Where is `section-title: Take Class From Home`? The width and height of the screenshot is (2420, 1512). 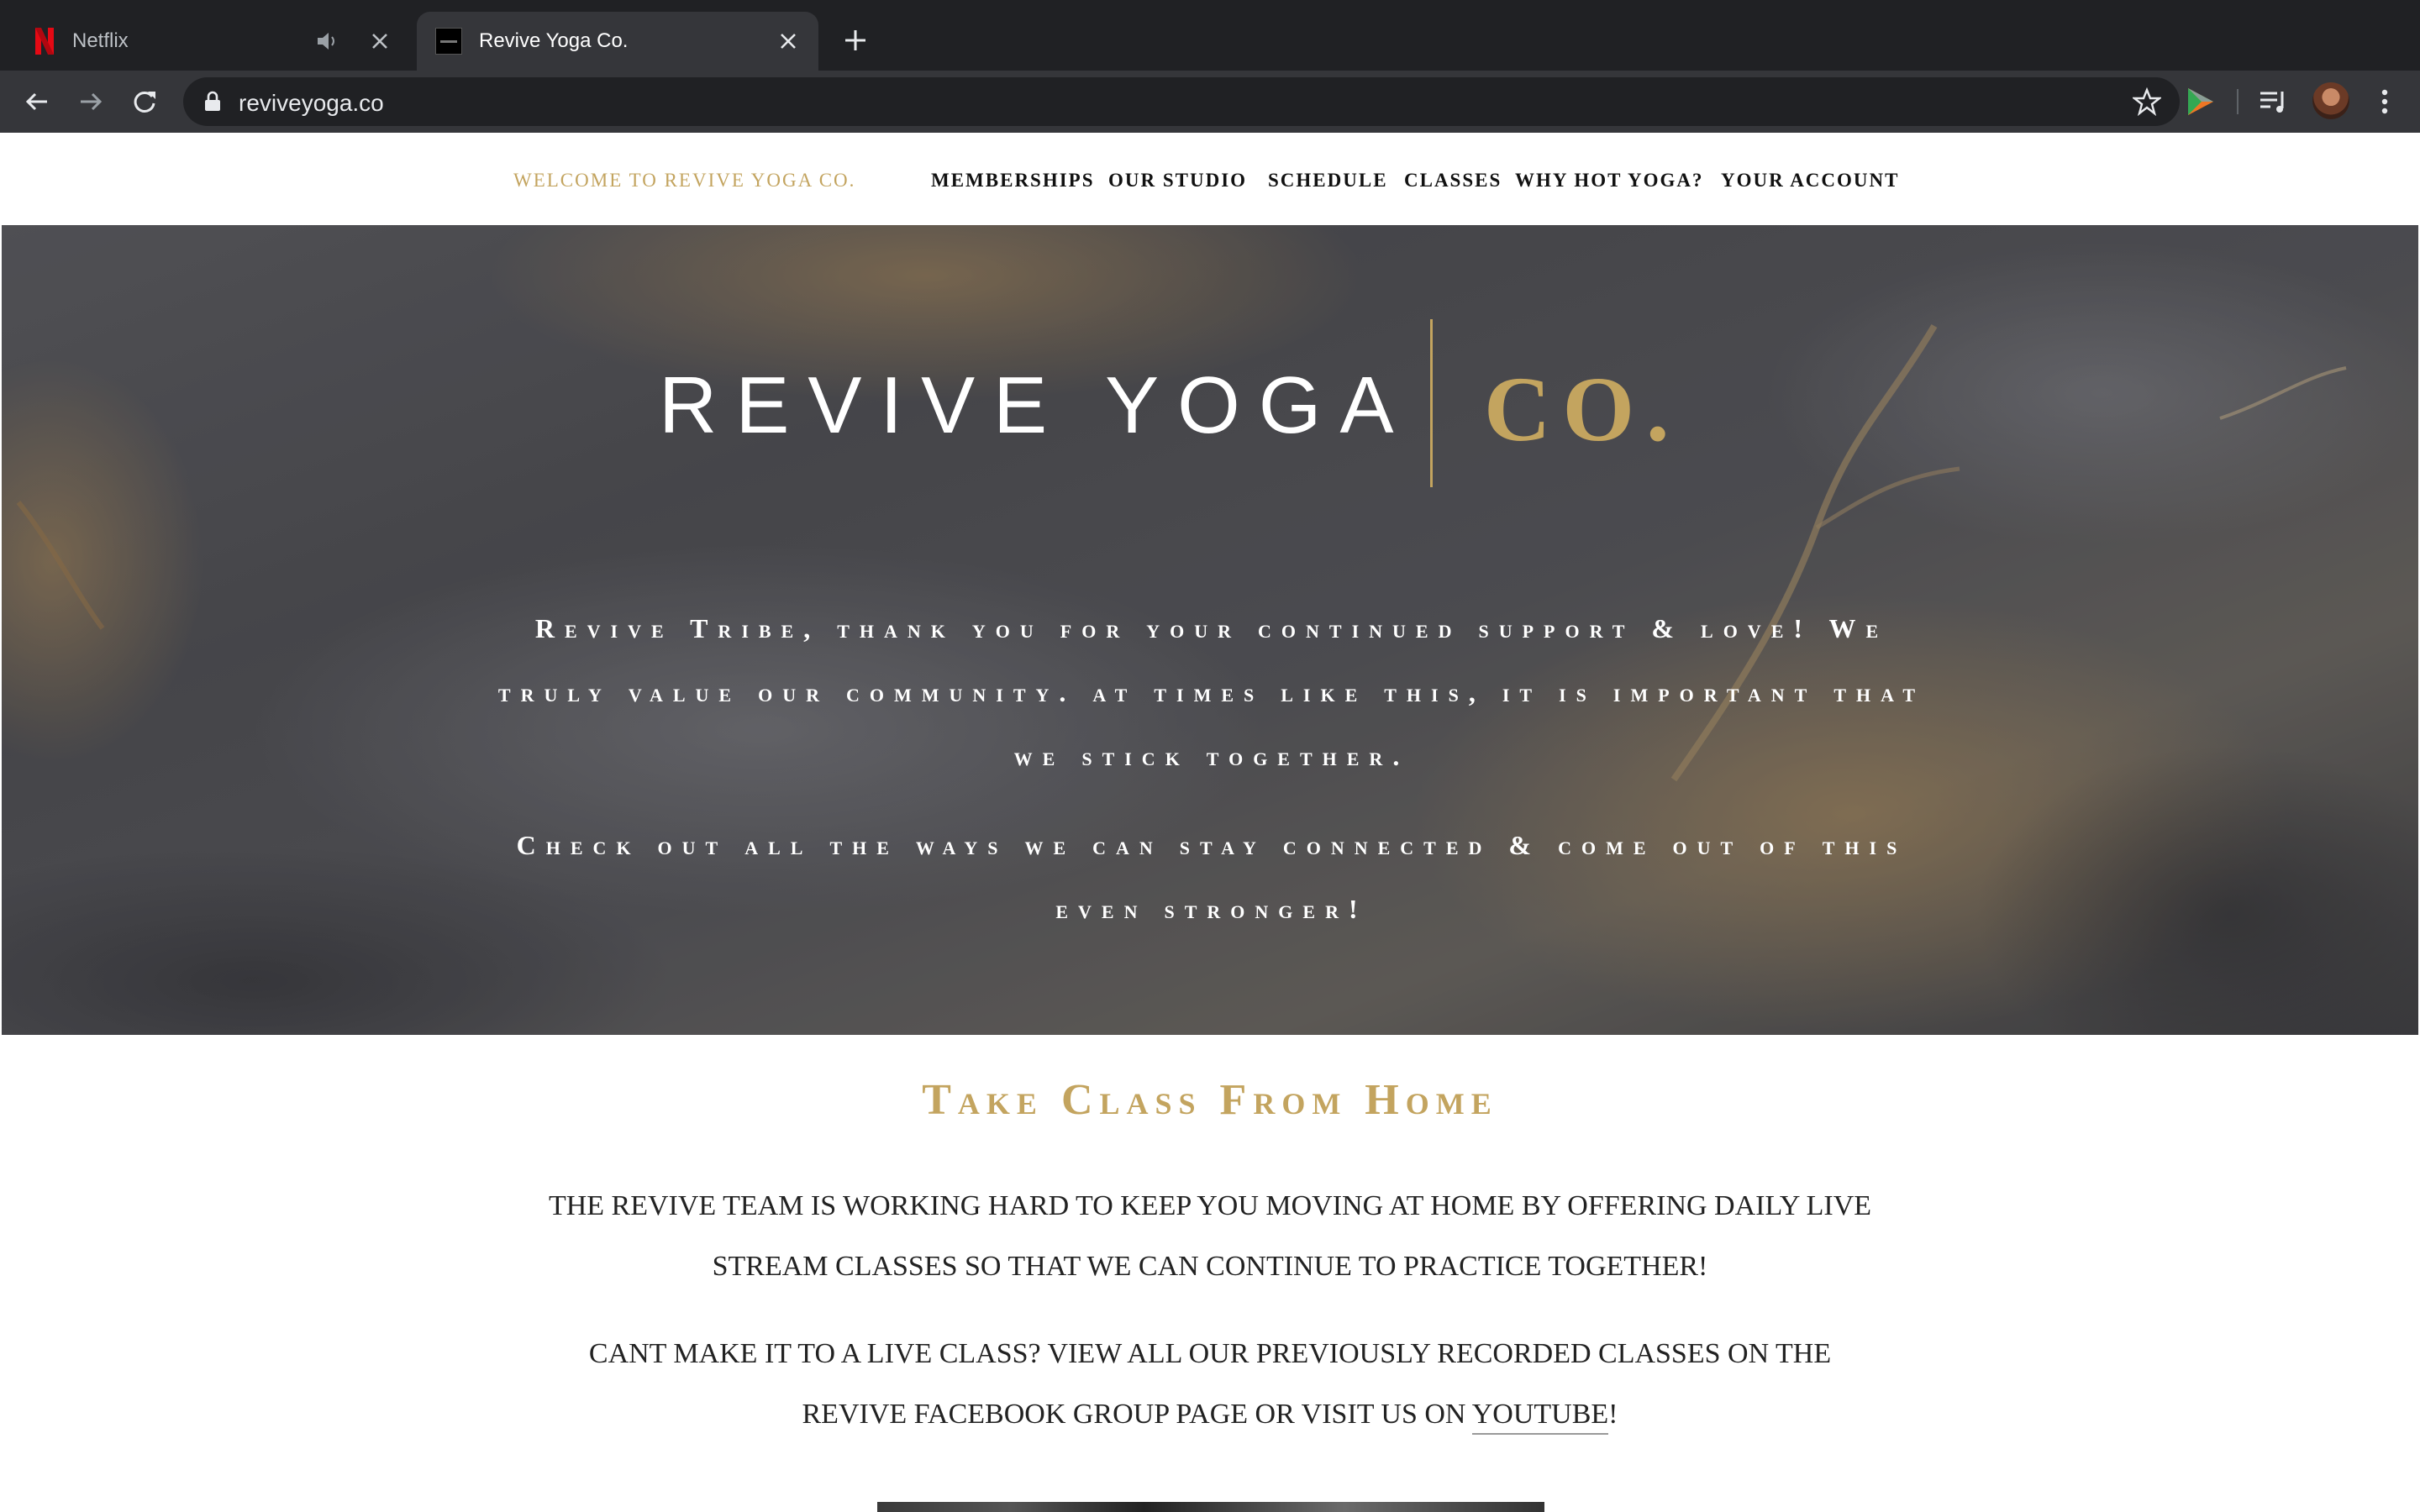 section-title: Take Class From Home is located at coordinates (1210, 1100).